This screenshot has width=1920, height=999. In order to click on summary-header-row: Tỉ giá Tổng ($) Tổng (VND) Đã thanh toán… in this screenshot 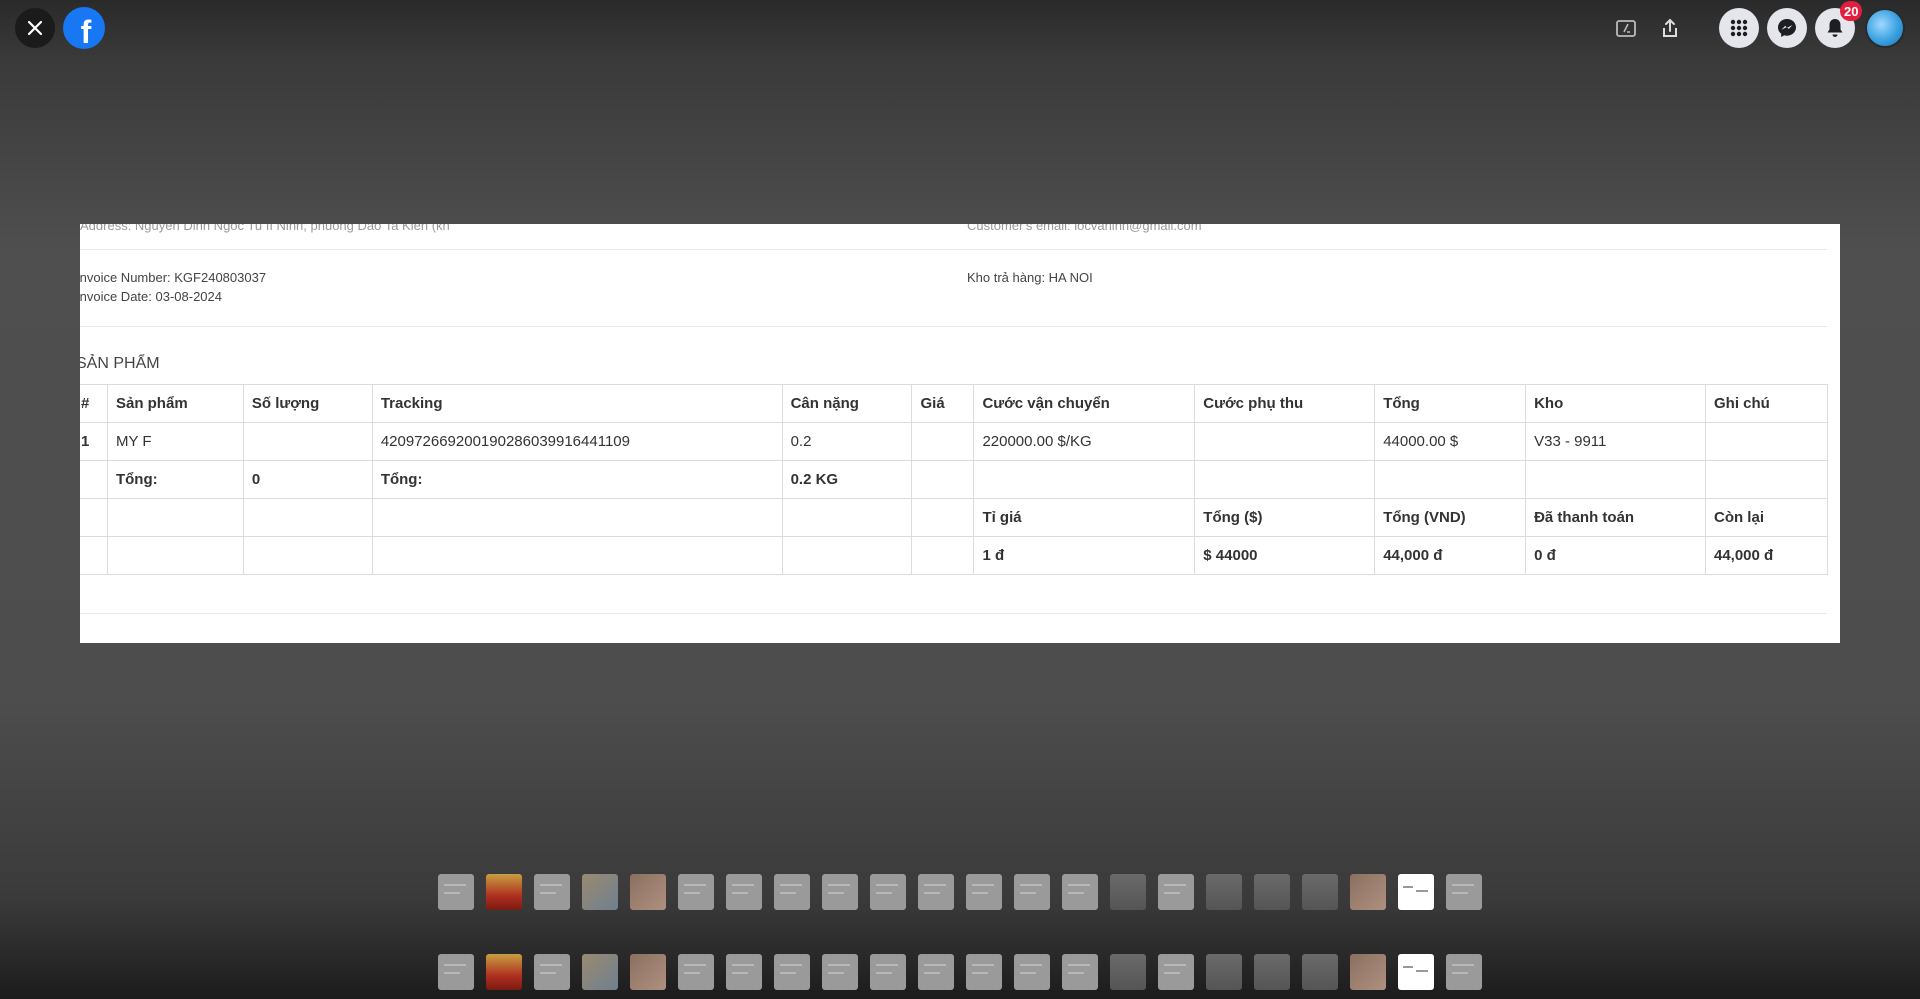, I will do `click(954, 517)`.